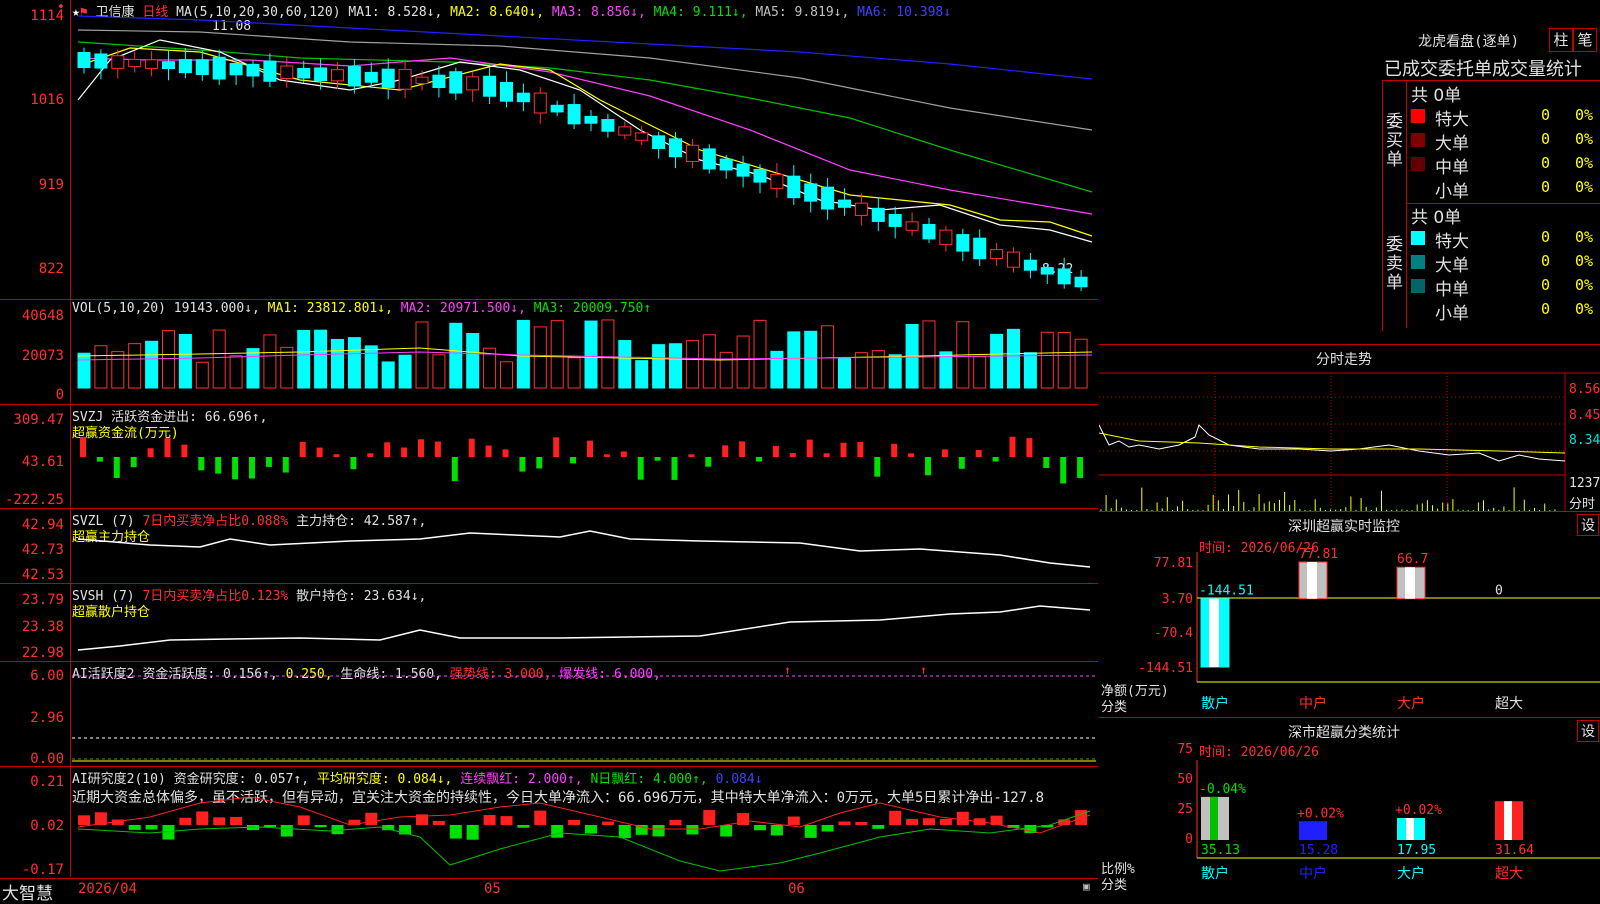  I want to click on bar-mode-button: 柱, so click(1561, 40).